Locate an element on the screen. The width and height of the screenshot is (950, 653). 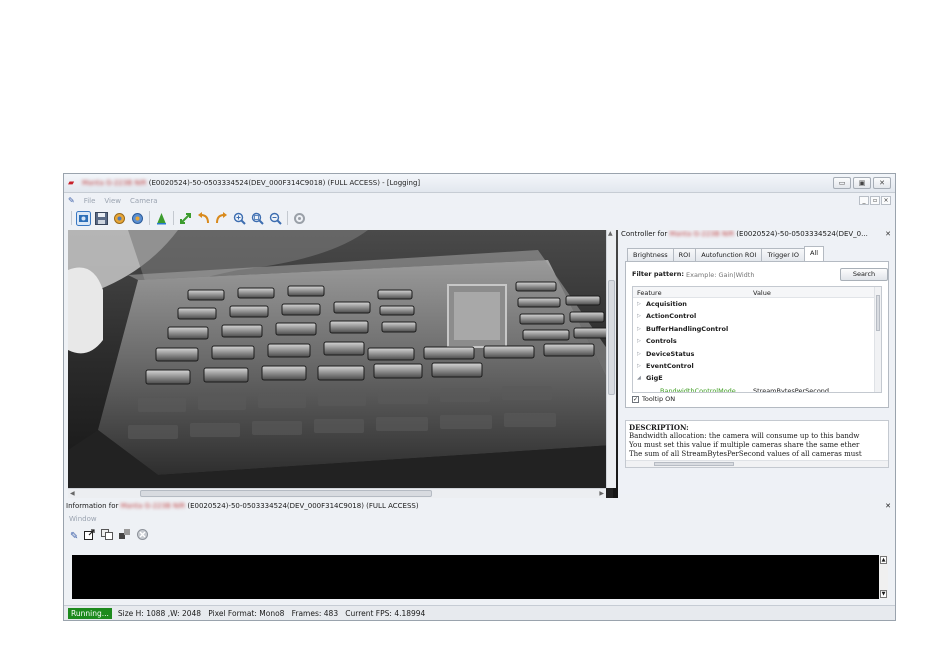
toolbar-separator is located at coordinates (149, 218).